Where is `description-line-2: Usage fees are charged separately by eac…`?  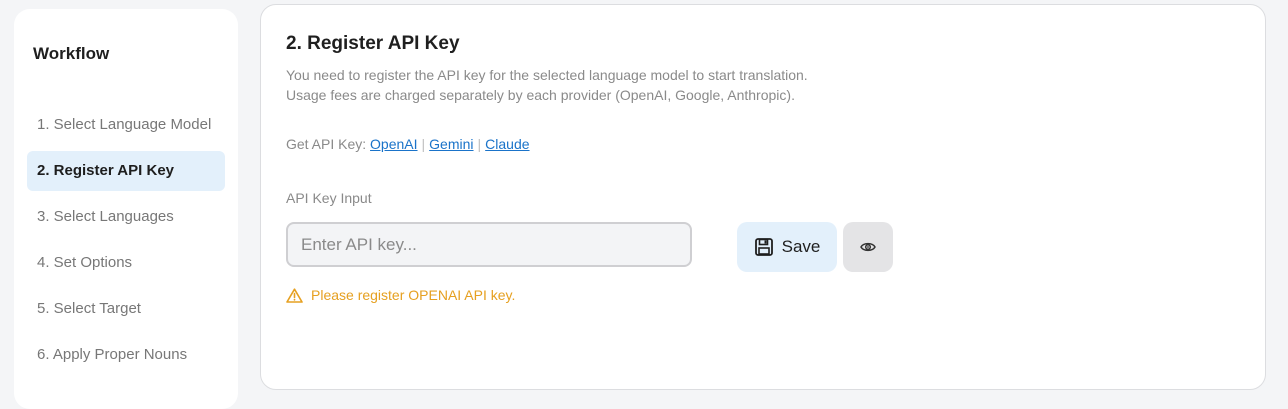
description-line-2: Usage fees are charged separately by eac… is located at coordinates (540, 95).